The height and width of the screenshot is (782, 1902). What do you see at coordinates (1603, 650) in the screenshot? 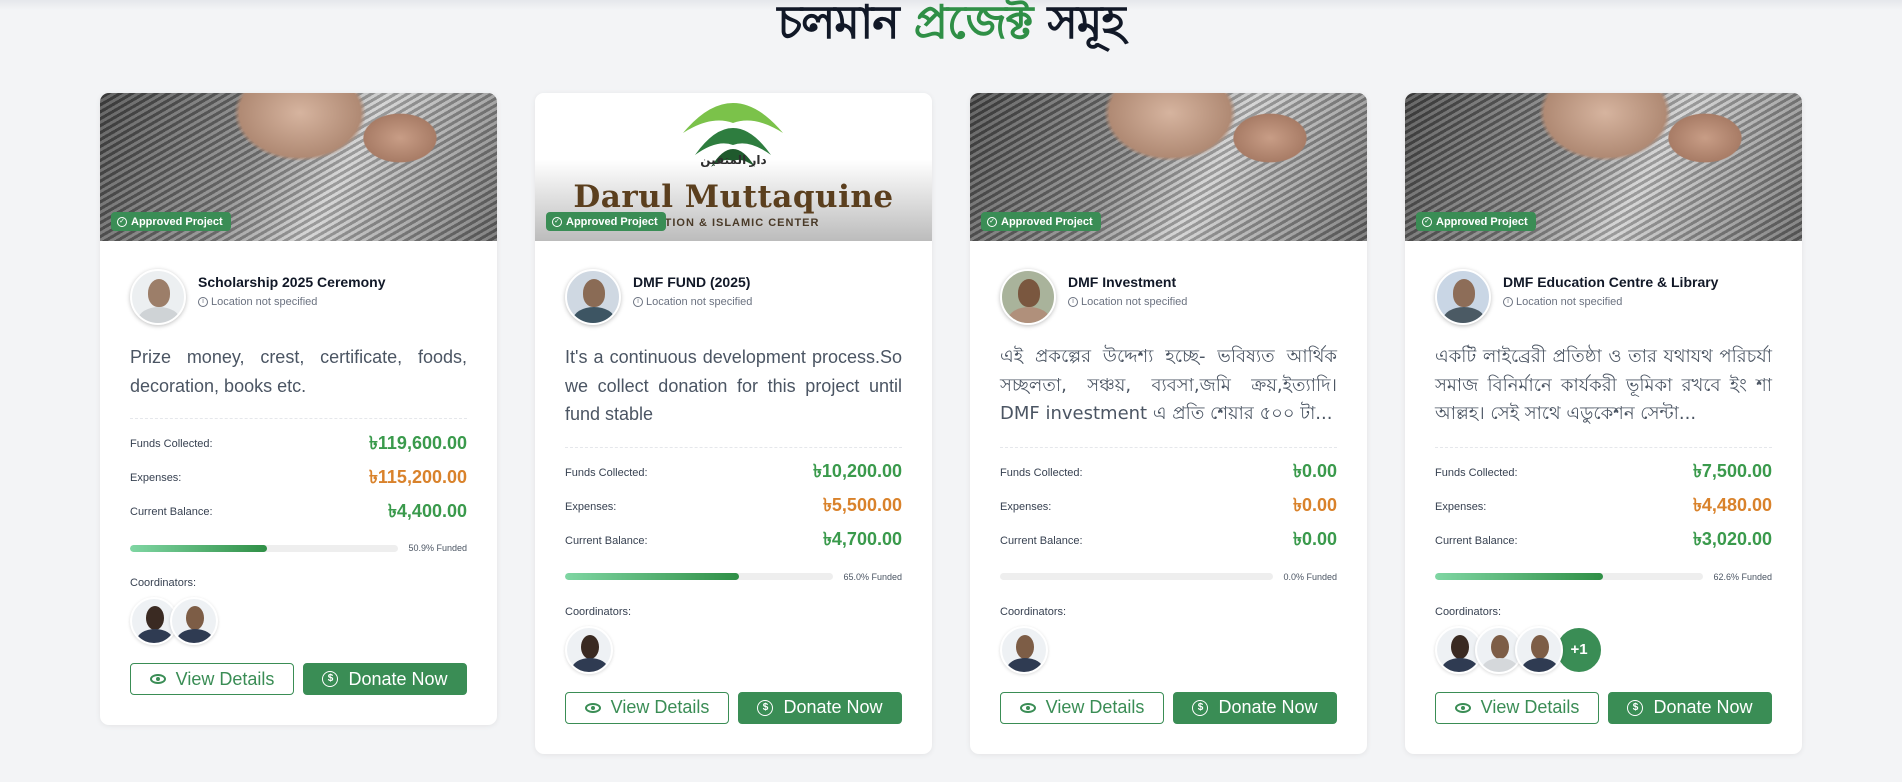
I see `coordinator-list: +1` at bounding box center [1603, 650].